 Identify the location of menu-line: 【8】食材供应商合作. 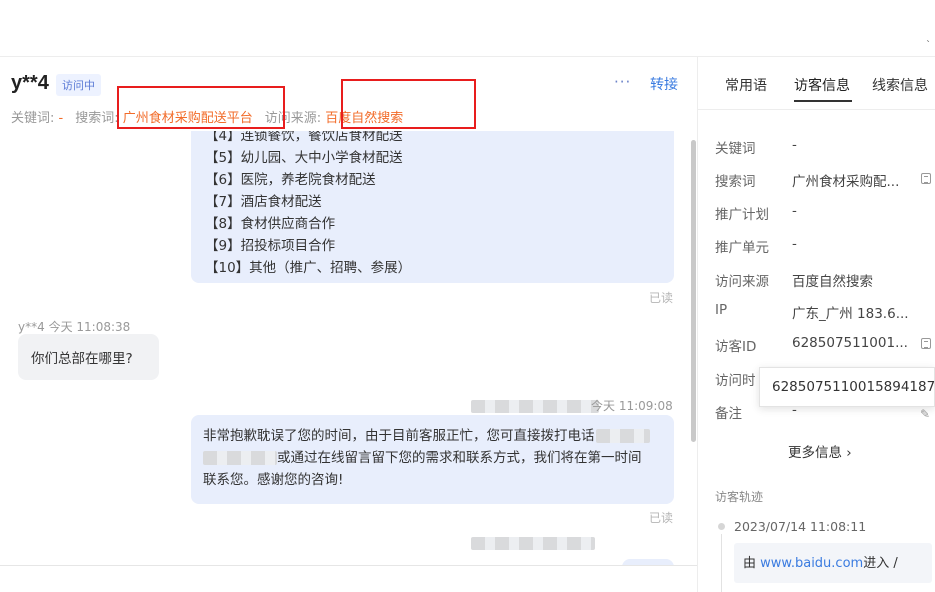
(270, 224).